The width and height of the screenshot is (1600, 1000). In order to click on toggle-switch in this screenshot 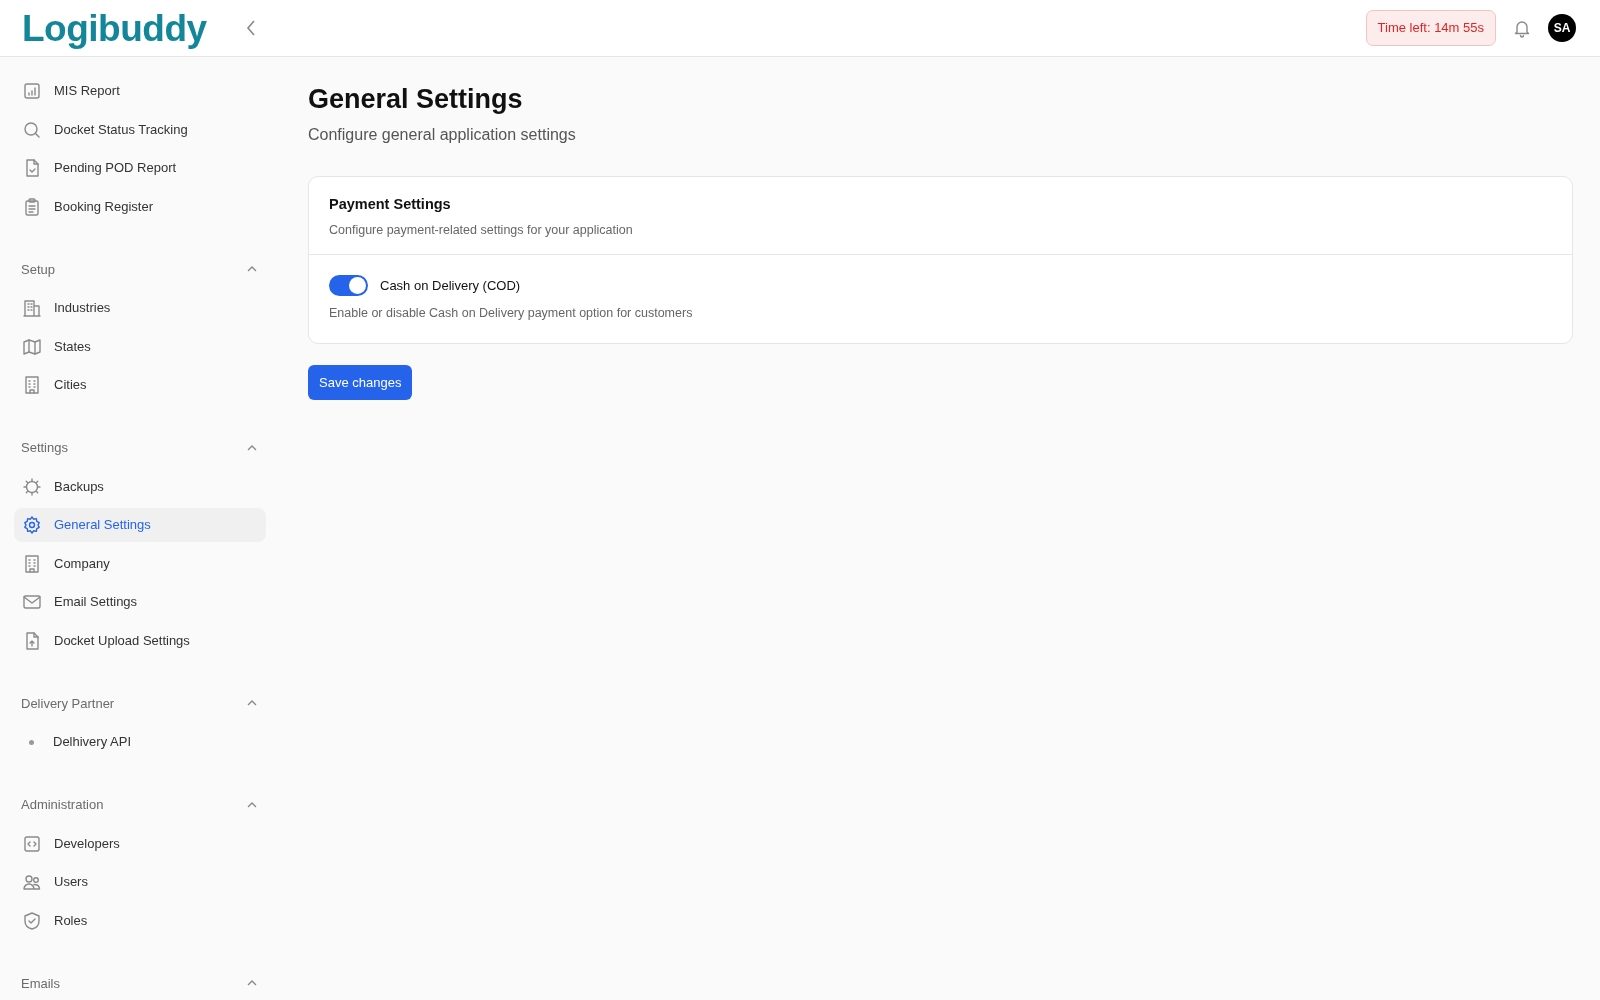, I will do `click(348, 285)`.